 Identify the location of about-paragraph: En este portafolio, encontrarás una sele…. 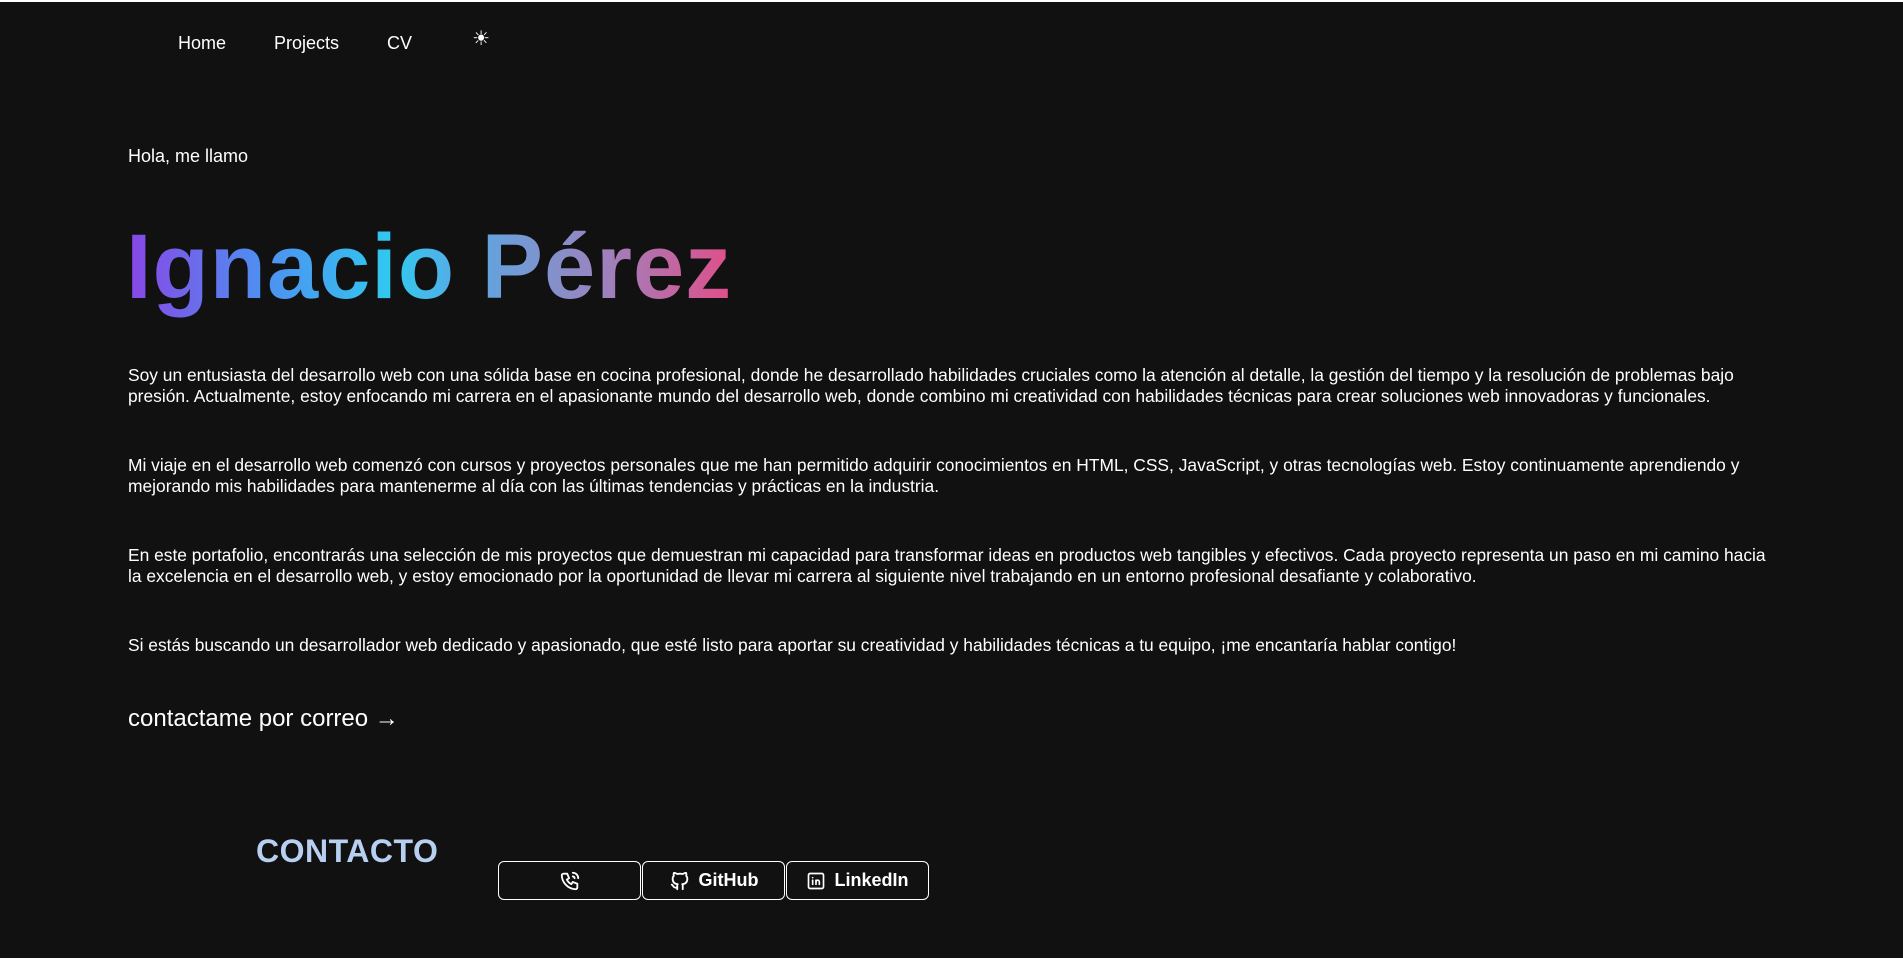
(947, 565).